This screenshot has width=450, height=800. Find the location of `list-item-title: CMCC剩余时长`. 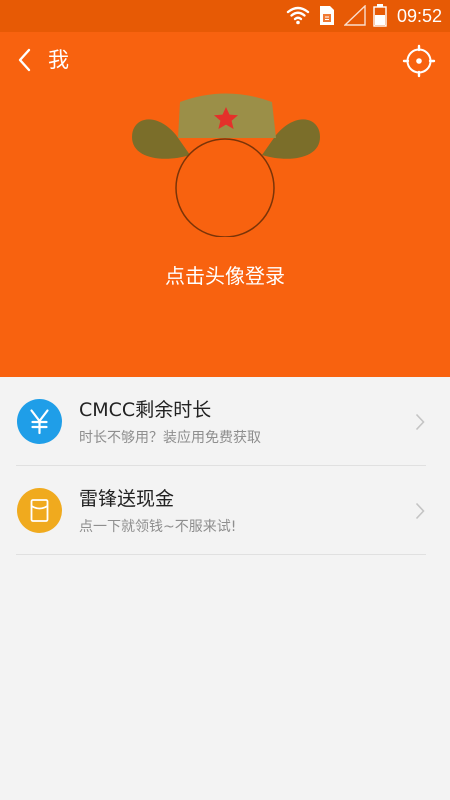

list-item-title: CMCC剩余时长 is located at coordinates (145, 410).